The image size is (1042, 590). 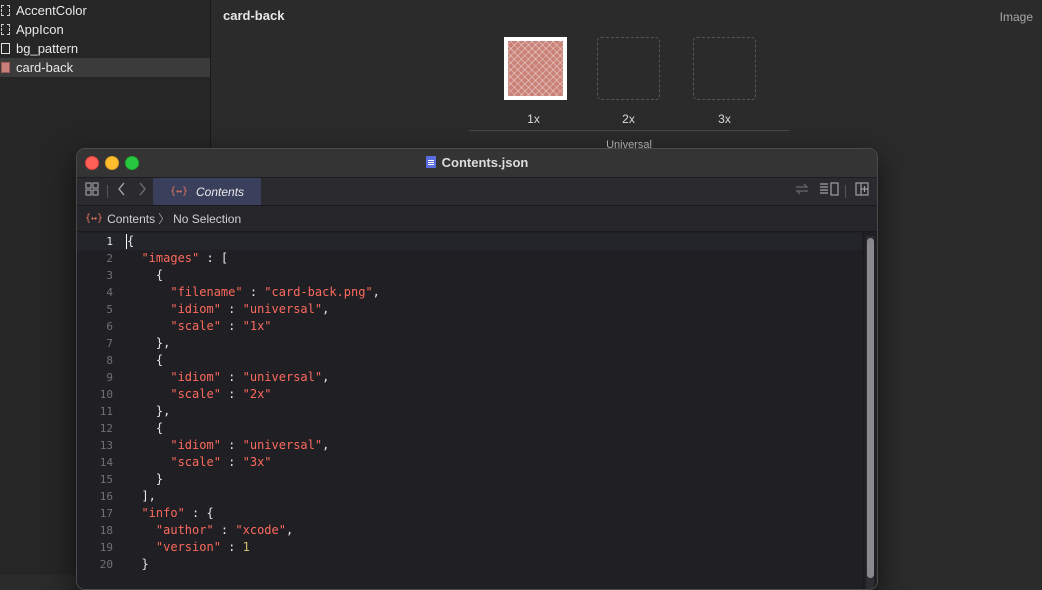 What do you see at coordinates (469, 513) in the screenshot?
I see `code-line: 17 "info" : {` at bounding box center [469, 513].